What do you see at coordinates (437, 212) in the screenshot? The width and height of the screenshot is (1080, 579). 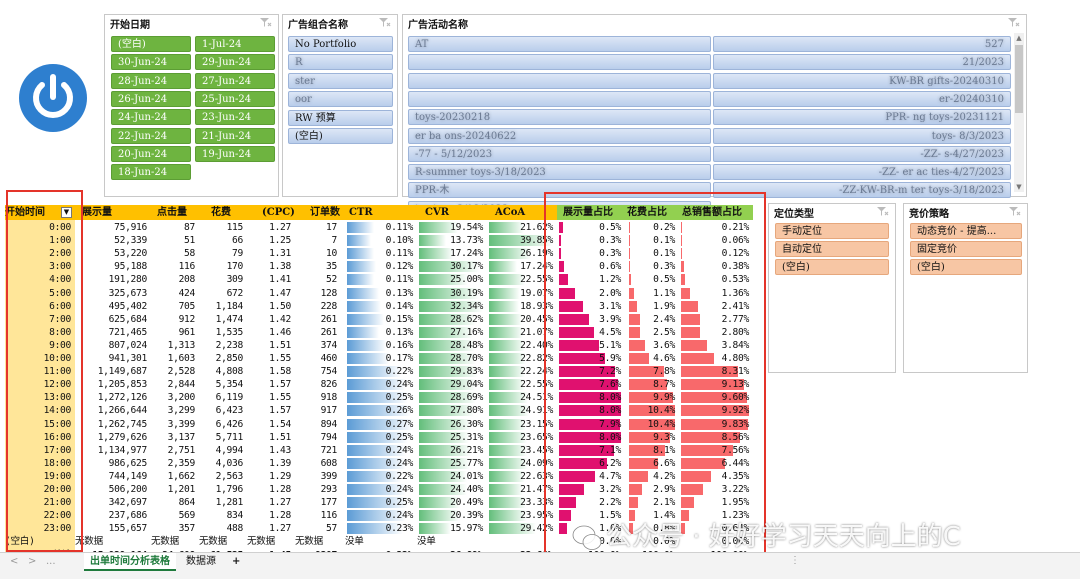 I see `column-header: CVR` at bounding box center [437, 212].